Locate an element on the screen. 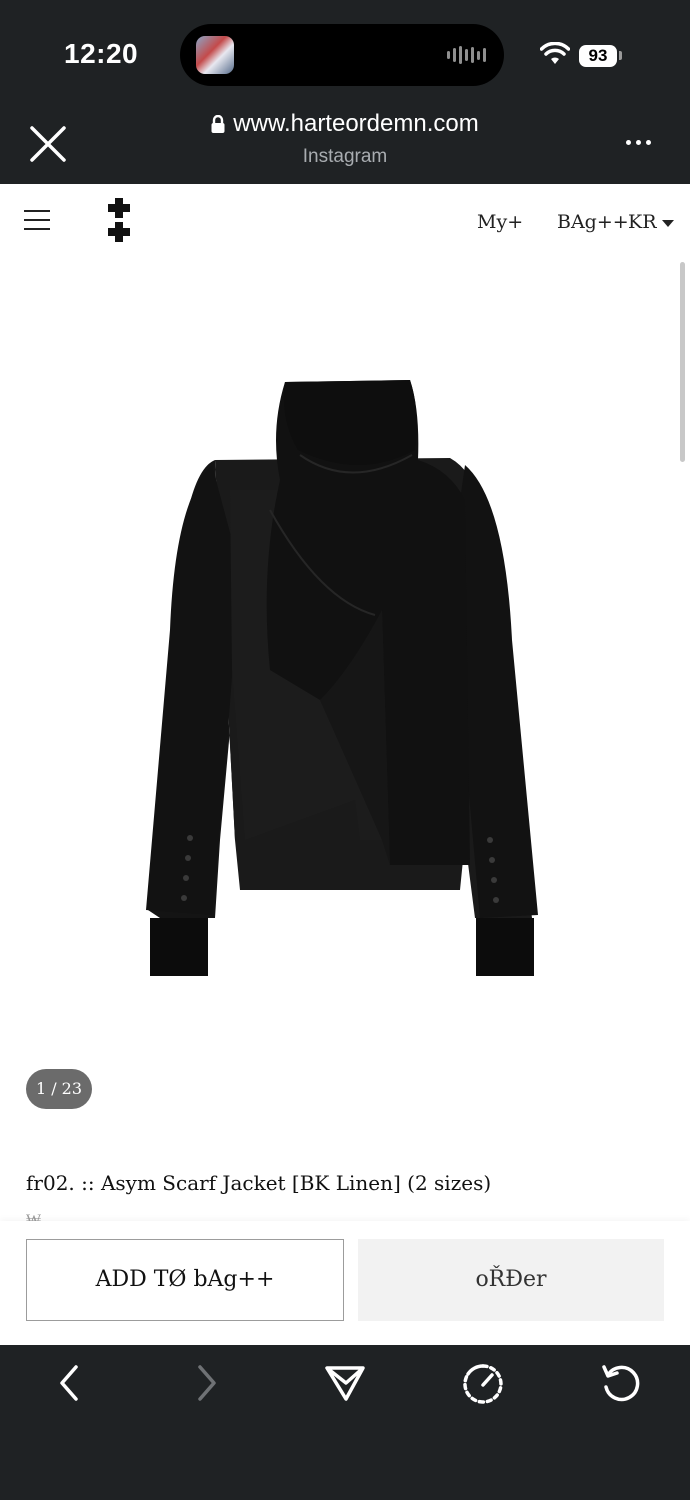 This screenshot has width=690, height=1500. dynamic-island is located at coordinates (342, 55).